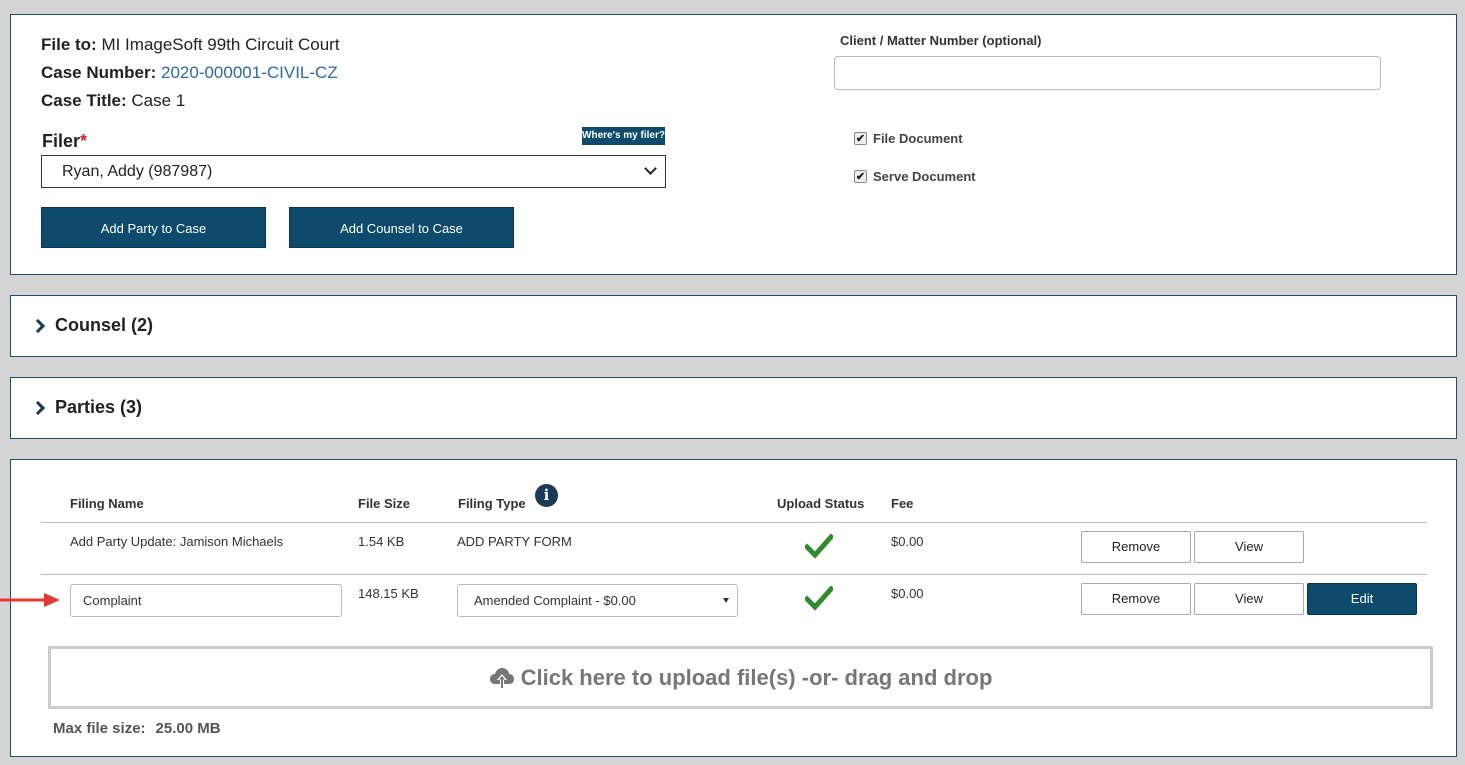 The height and width of the screenshot is (765, 1465). Describe the element at coordinates (153, 227) in the screenshot. I see `add-party-button: Add Party to Case` at that location.